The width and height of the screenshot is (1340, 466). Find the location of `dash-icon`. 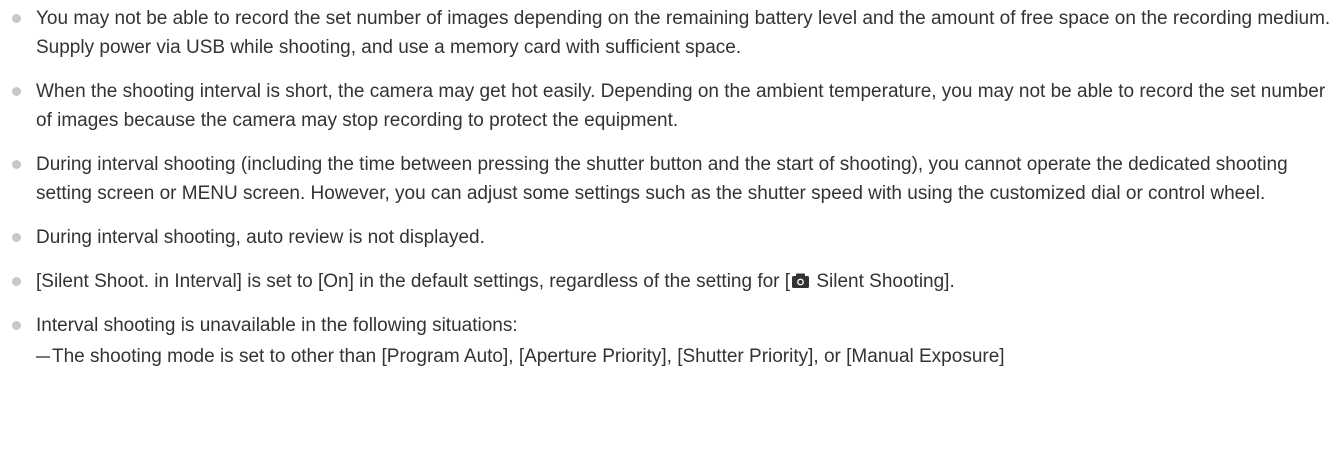

dash-icon is located at coordinates (43, 356).